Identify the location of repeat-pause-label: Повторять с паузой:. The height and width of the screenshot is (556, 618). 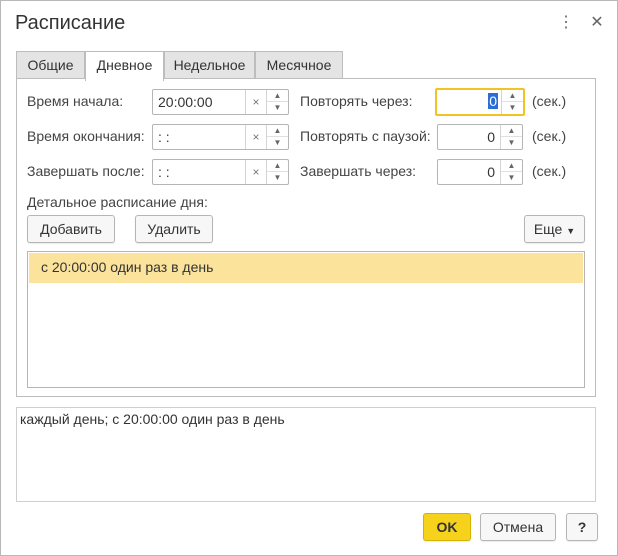
(365, 136).